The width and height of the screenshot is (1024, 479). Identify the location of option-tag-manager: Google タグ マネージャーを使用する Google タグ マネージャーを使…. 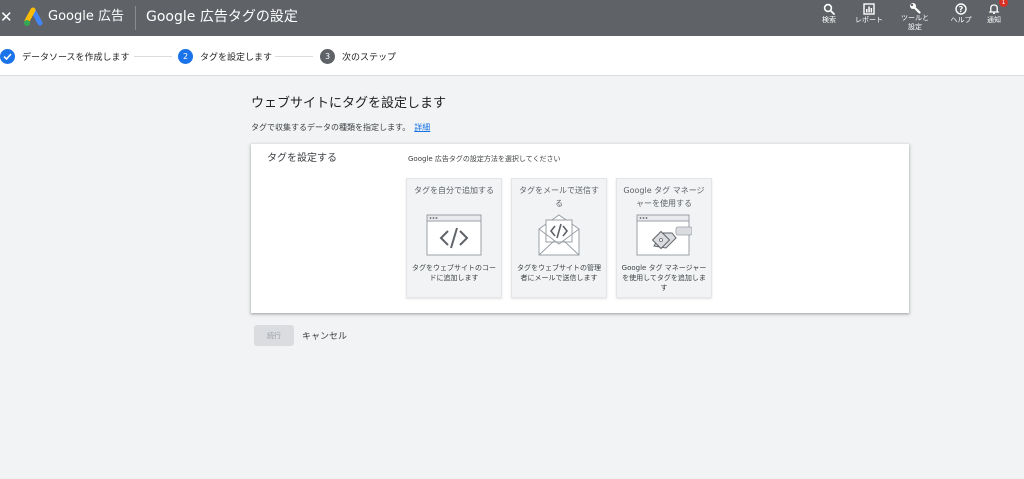
(664, 238).